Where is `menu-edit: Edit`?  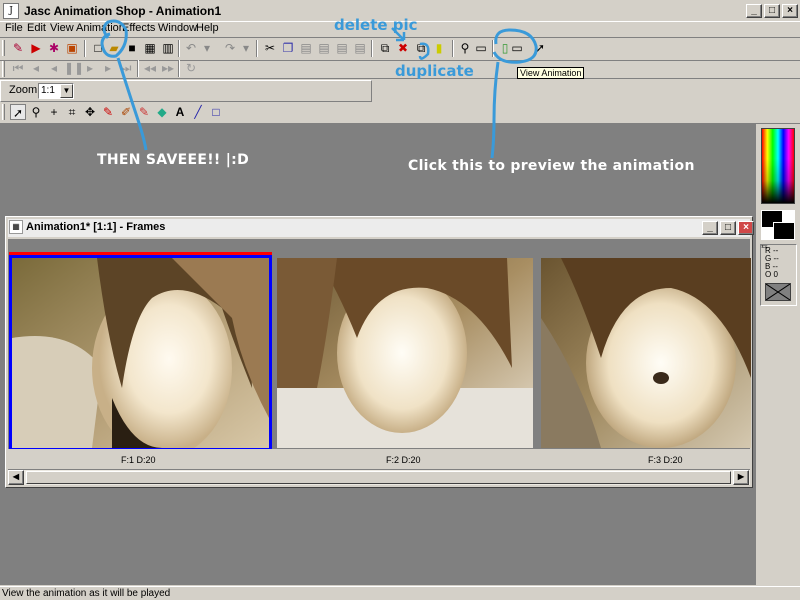 menu-edit: Edit is located at coordinates (36, 28).